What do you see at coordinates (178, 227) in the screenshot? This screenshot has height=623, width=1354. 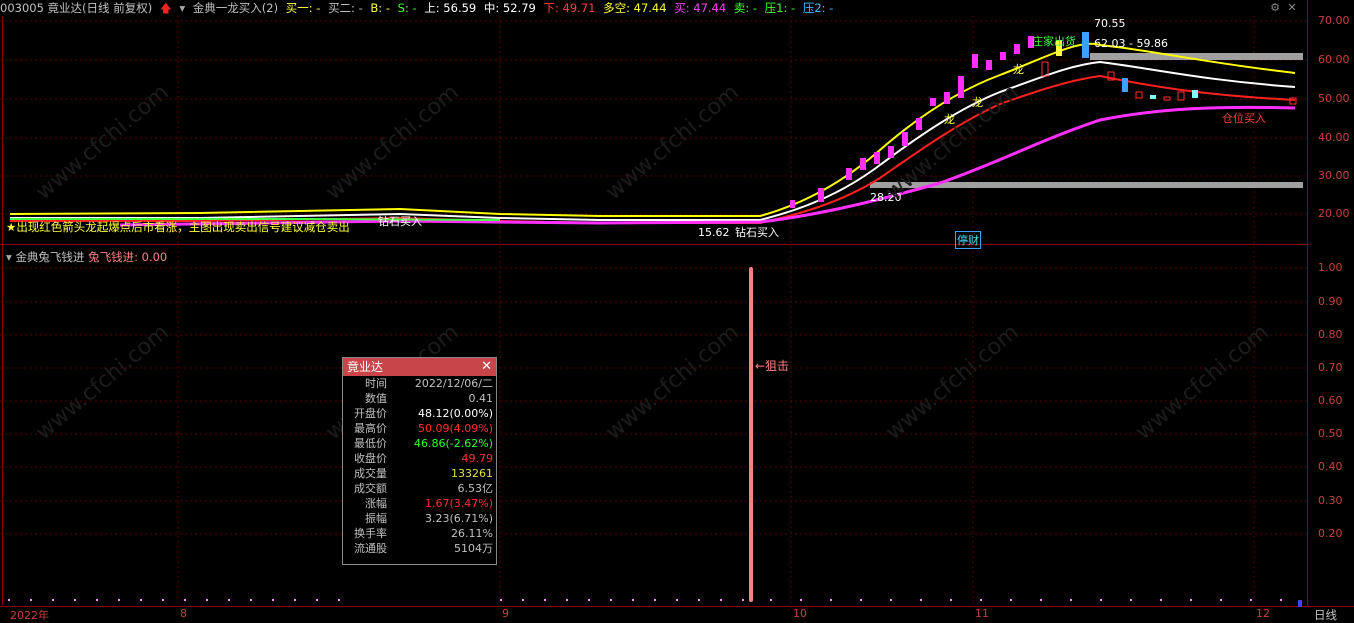 I see `note-text: ★出现红色箭头龙起爆点后市看涨，主图出现卖出信号建议减仓卖出` at bounding box center [178, 227].